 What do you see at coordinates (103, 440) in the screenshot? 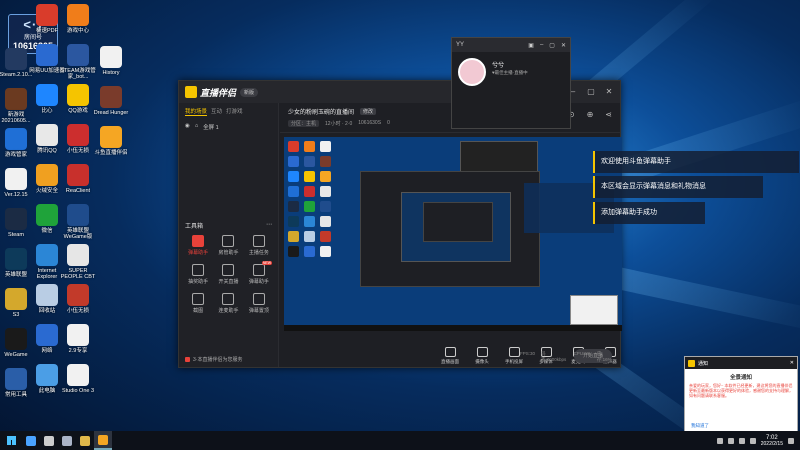
I see `live-app` at bounding box center [103, 440].